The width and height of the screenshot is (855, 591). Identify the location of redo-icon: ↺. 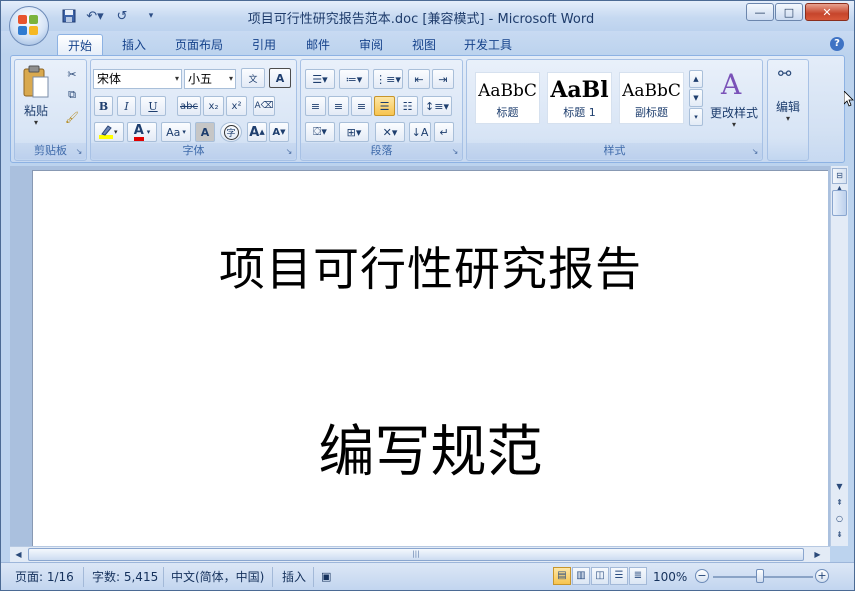
(122, 16).